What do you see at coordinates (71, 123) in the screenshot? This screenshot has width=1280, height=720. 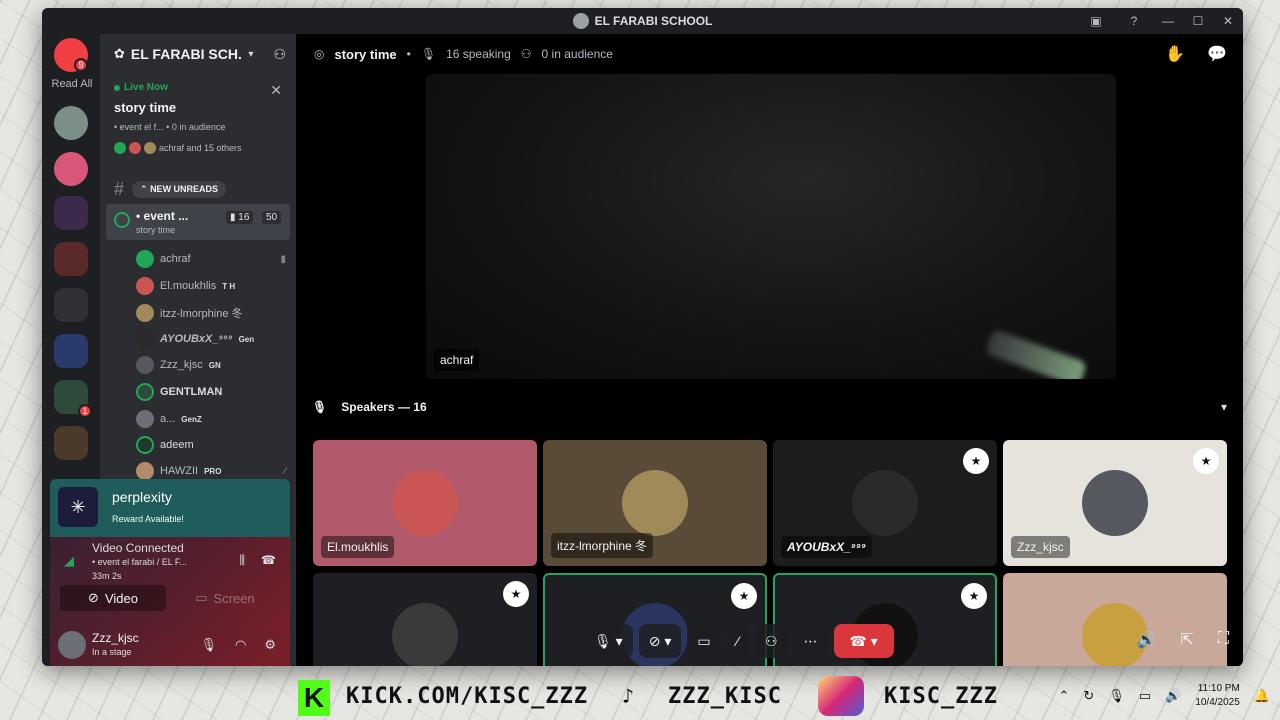 I see `server-icon-school` at bounding box center [71, 123].